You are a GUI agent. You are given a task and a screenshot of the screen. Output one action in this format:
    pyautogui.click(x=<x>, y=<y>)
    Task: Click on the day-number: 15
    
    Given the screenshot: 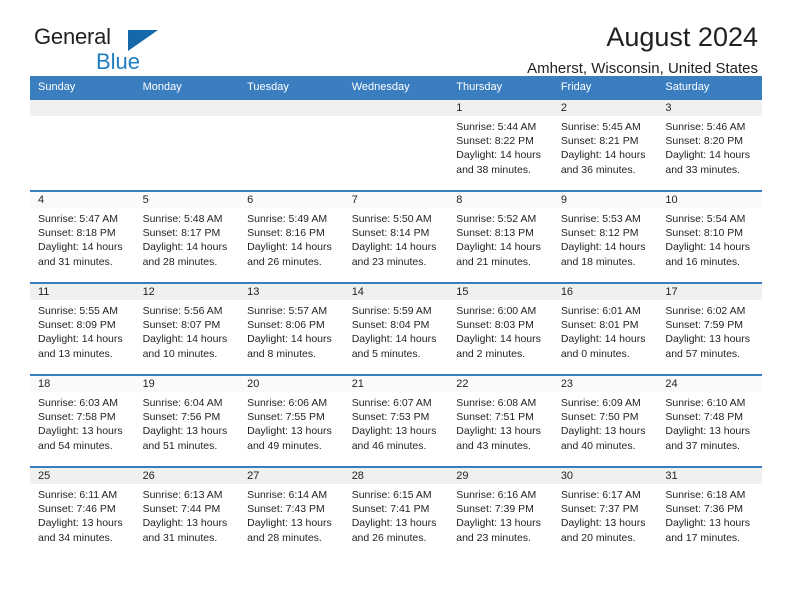 What is the action you would take?
    pyautogui.click(x=500, y=292)
    